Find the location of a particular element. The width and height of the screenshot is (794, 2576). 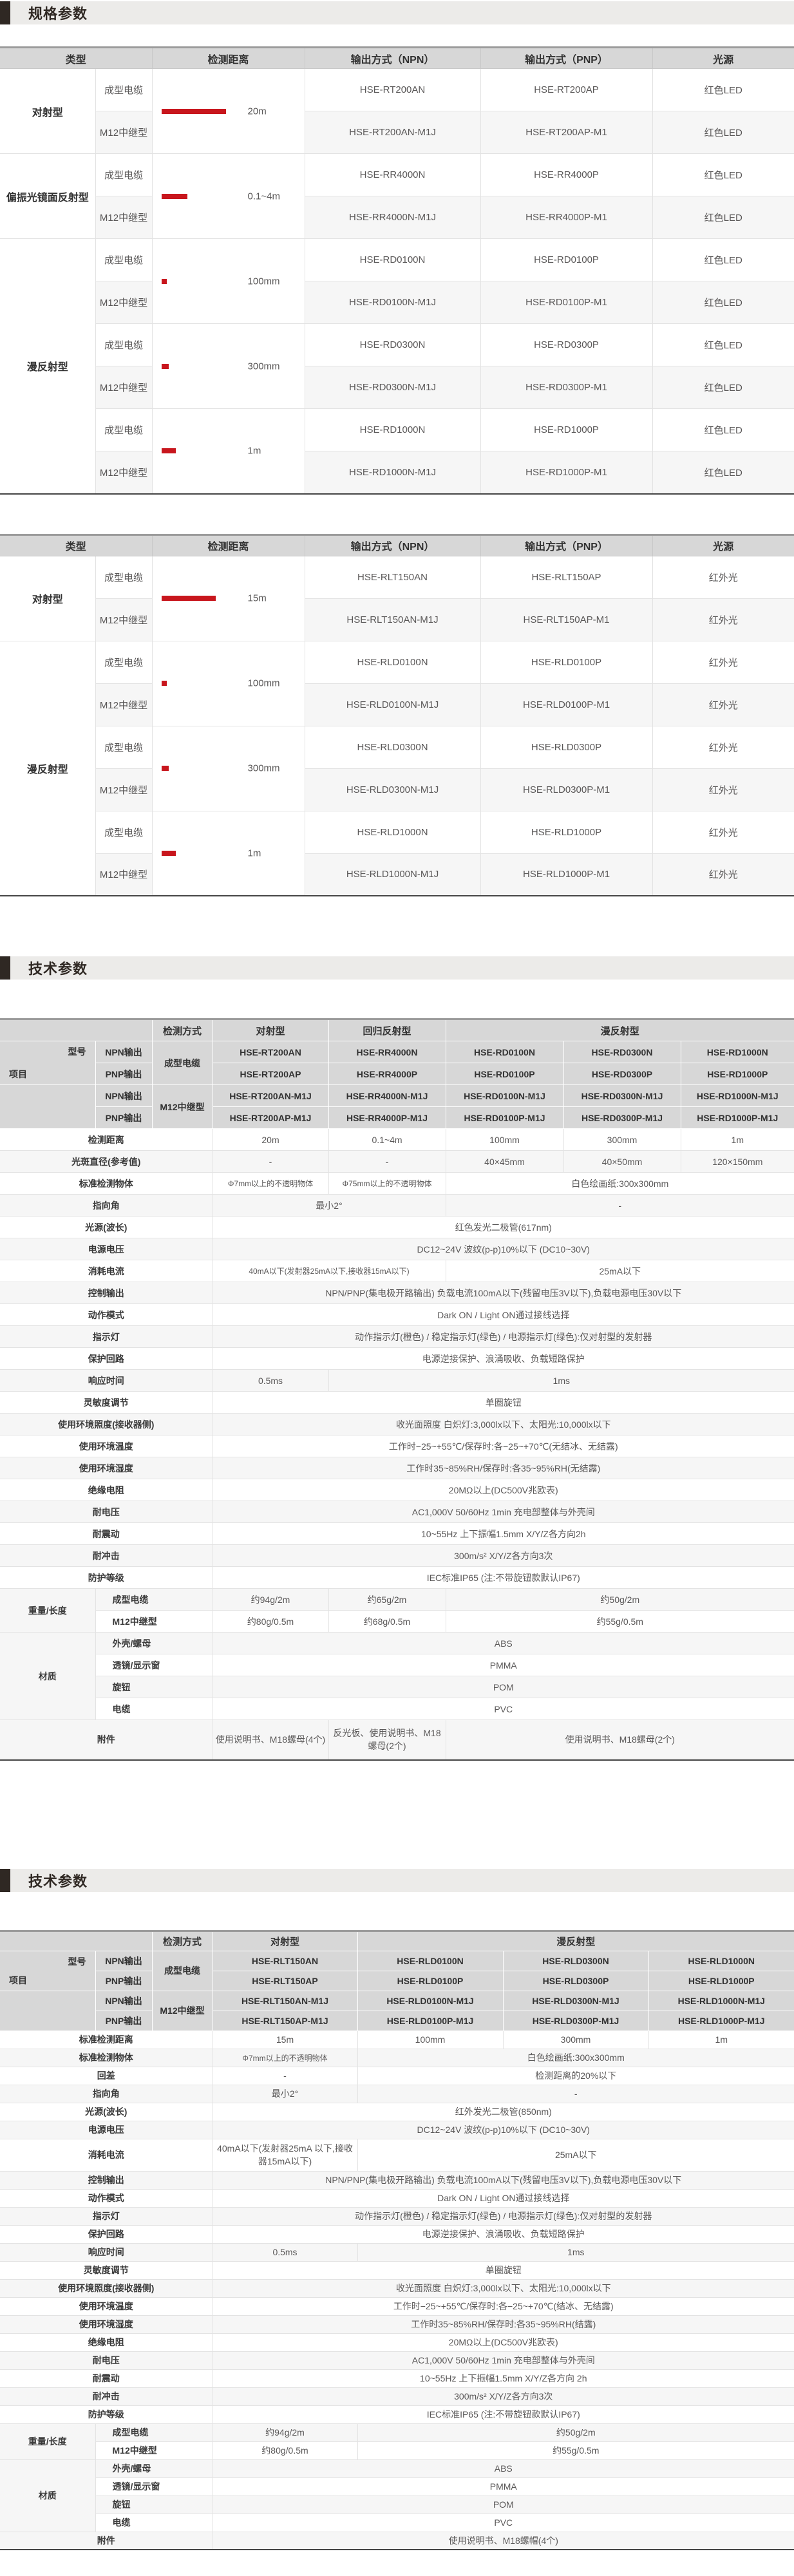

tech-sub-label: 透镜/显示窗 is located at coordinates (154, 1665).